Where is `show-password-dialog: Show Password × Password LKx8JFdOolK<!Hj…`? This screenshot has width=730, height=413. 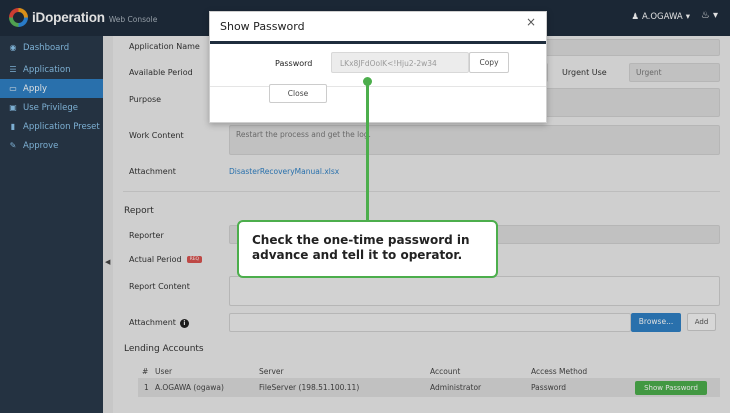 show-password-dialog: Show Password × Password LKx8JFdOolK<!Hj… is located at coordinates (378, 67).